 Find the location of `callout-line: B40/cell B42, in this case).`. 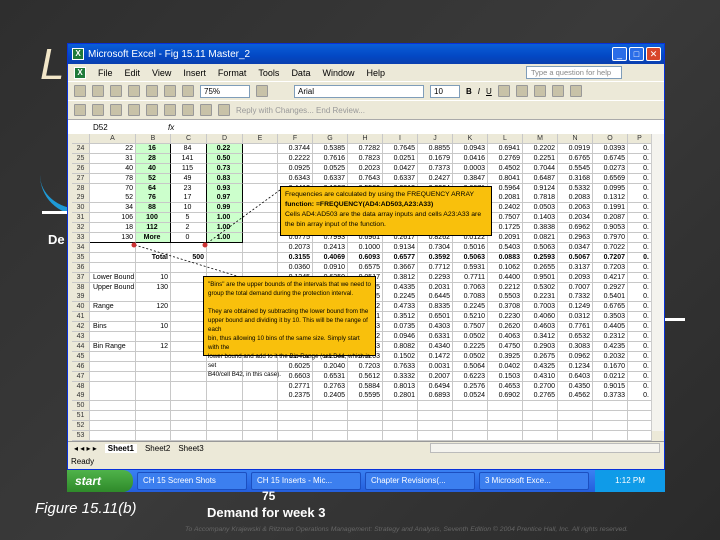

callout-line: B40/cell B42, in this case). is located at coordinates (244, 374).